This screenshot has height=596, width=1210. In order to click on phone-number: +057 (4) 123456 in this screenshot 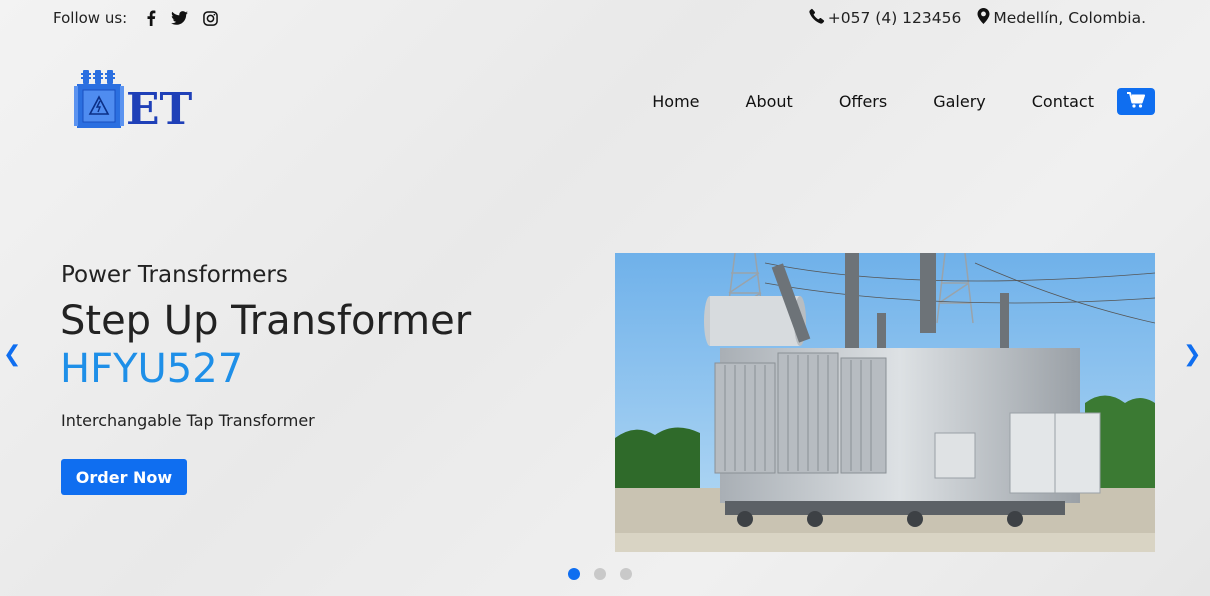, I will do `click(894, 18)`.